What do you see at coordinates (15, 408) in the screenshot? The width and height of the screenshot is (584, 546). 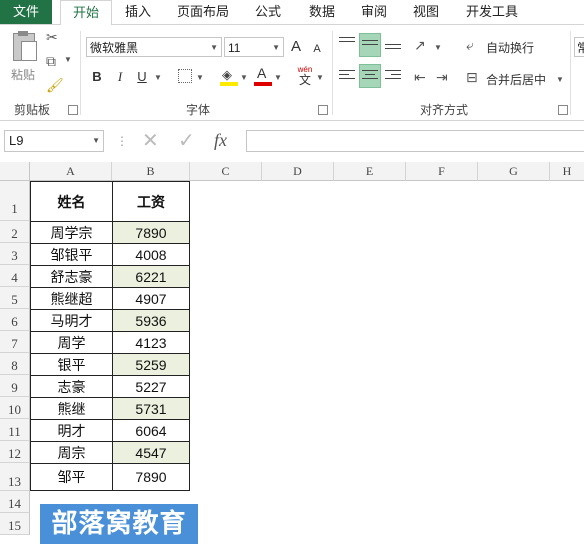 I see `row-header: 10` at bounding box center [15, 408].